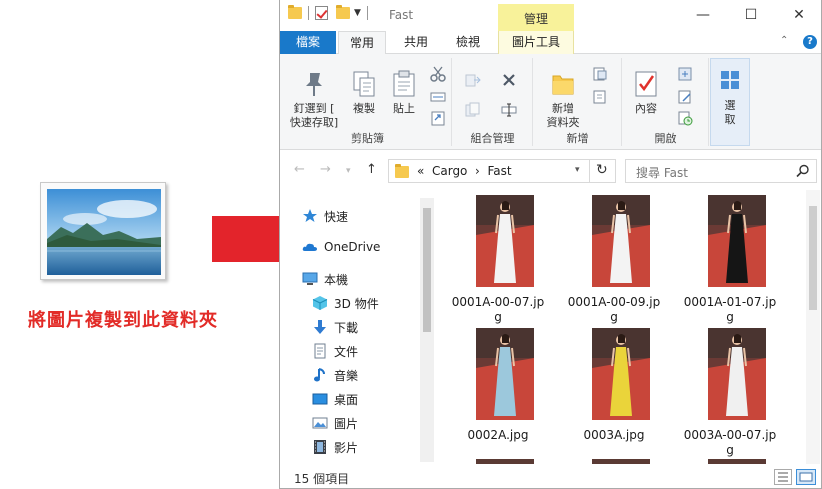 The width and height of the screenshot is (822, 489). Describe the element at coordinates (685, 74) in the screenshot. I see `open-icon` at that location.